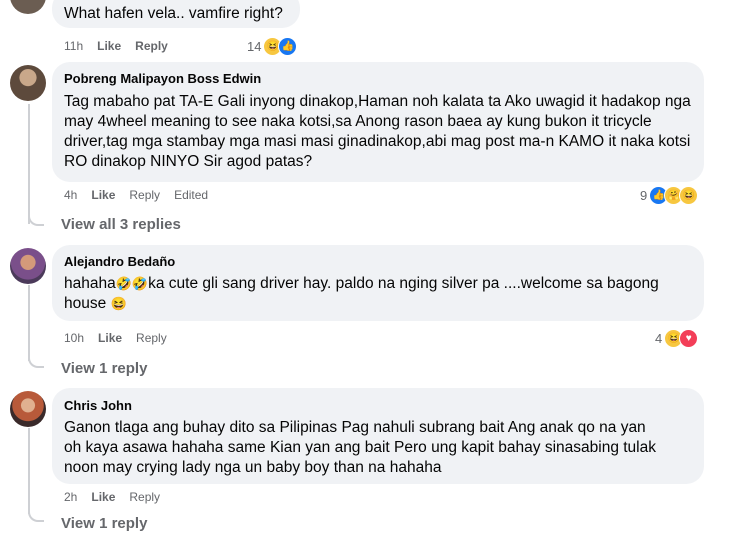 The width and height of the screenshot is (750, 540). Describe the element at coordinates (98, 405) in the screenshot. I see `comment-author: Chris John` at that location.